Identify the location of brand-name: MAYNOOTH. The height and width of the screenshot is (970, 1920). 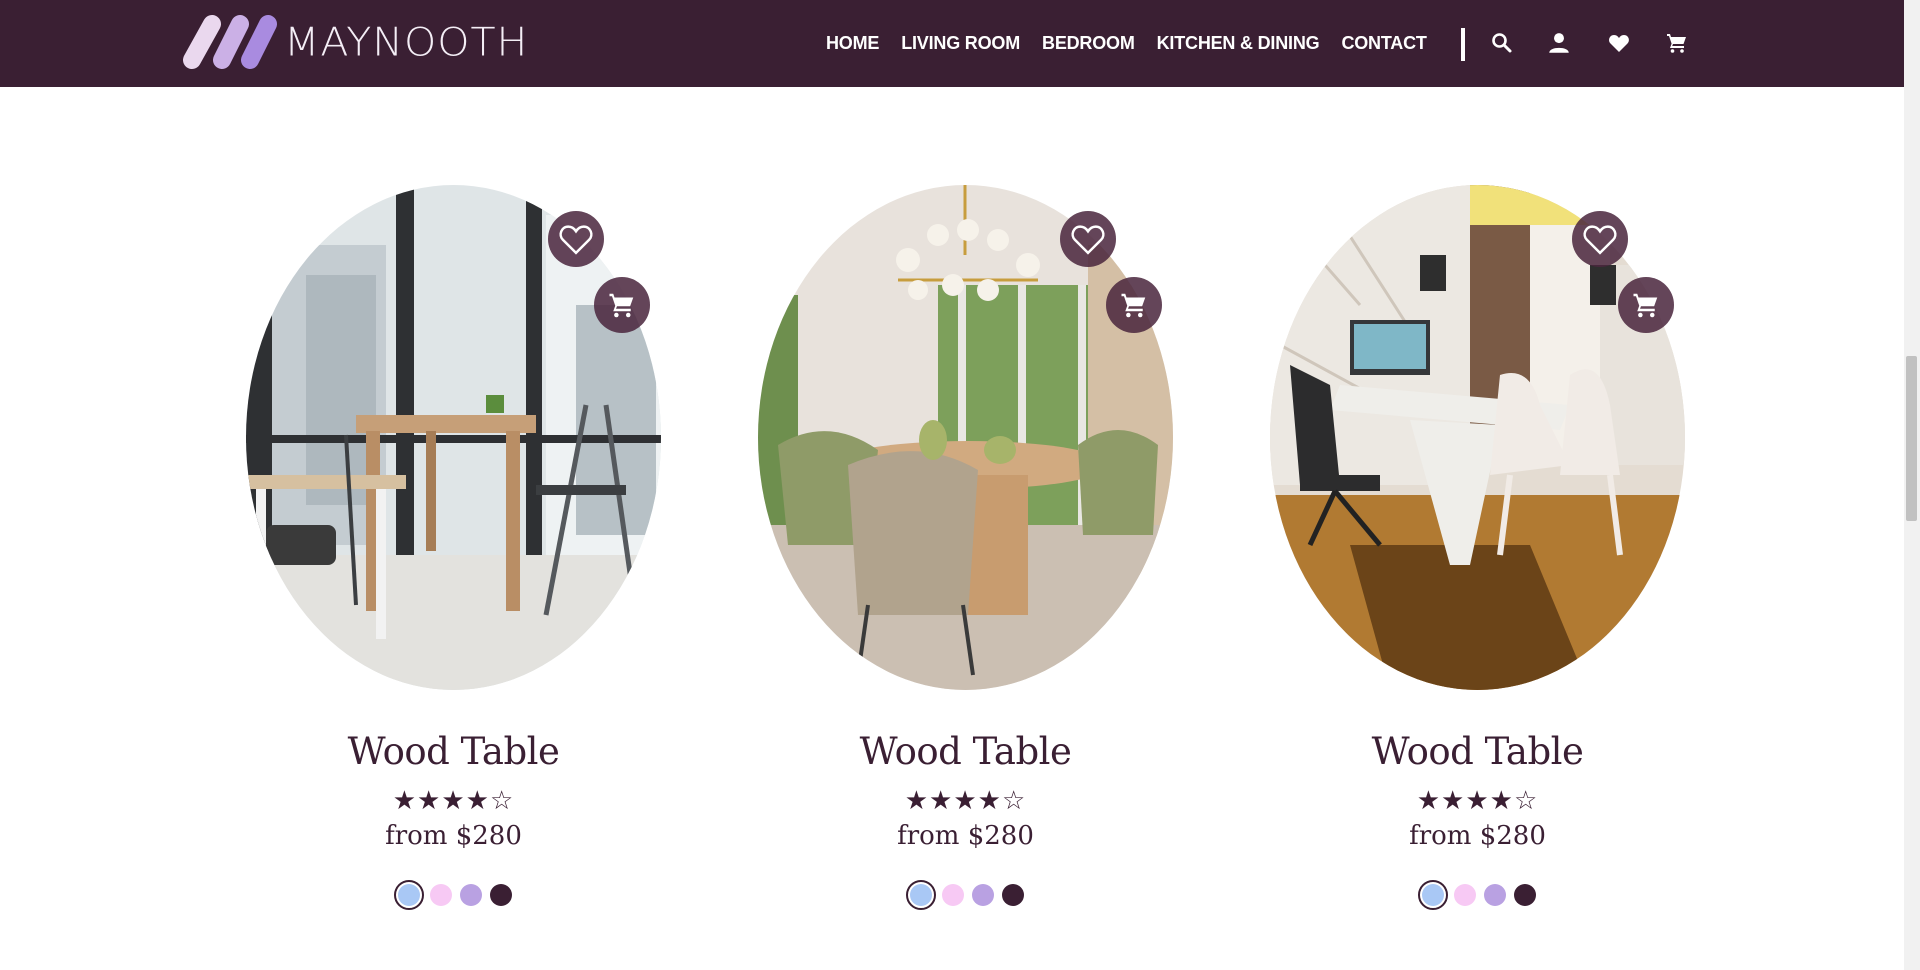
(406, 41).